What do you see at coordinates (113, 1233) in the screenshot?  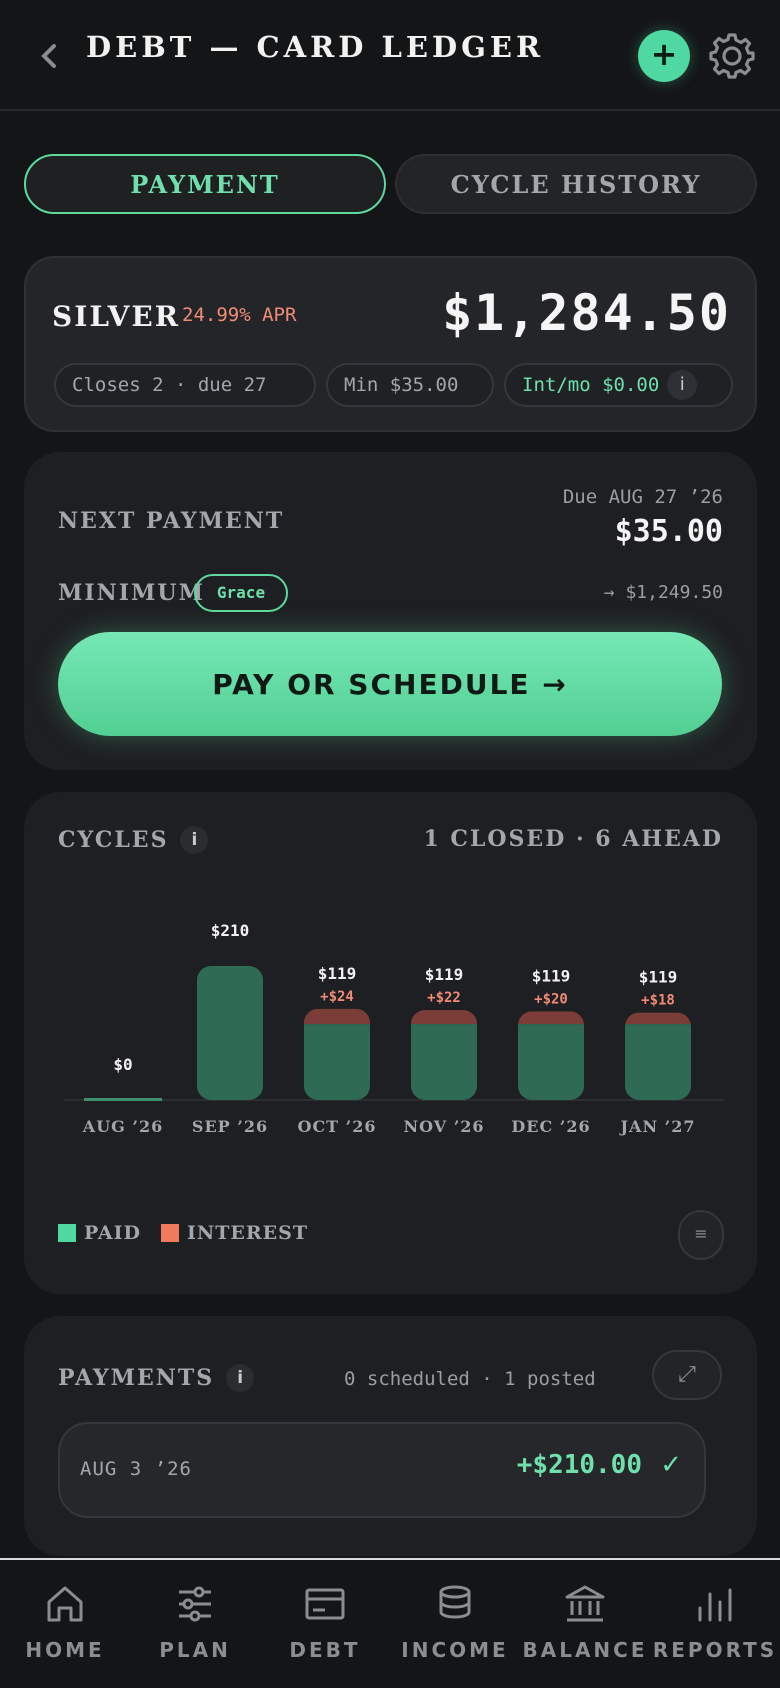 I see `legend-label-paid: PAID` at bounding box center [113, 1233].